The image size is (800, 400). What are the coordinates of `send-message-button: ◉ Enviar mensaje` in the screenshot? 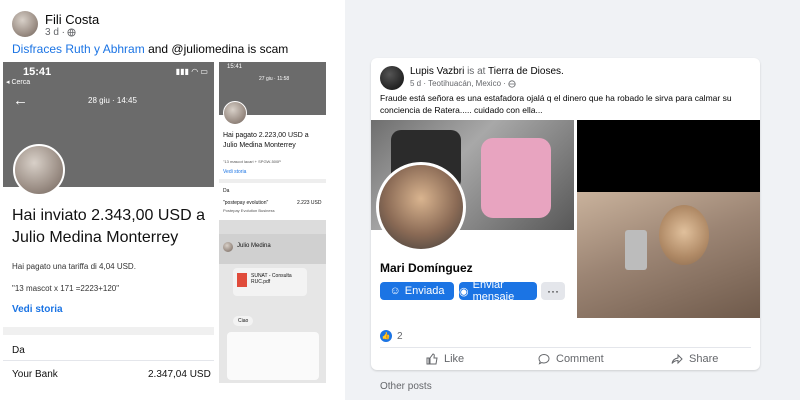 It's located at (498, 291).